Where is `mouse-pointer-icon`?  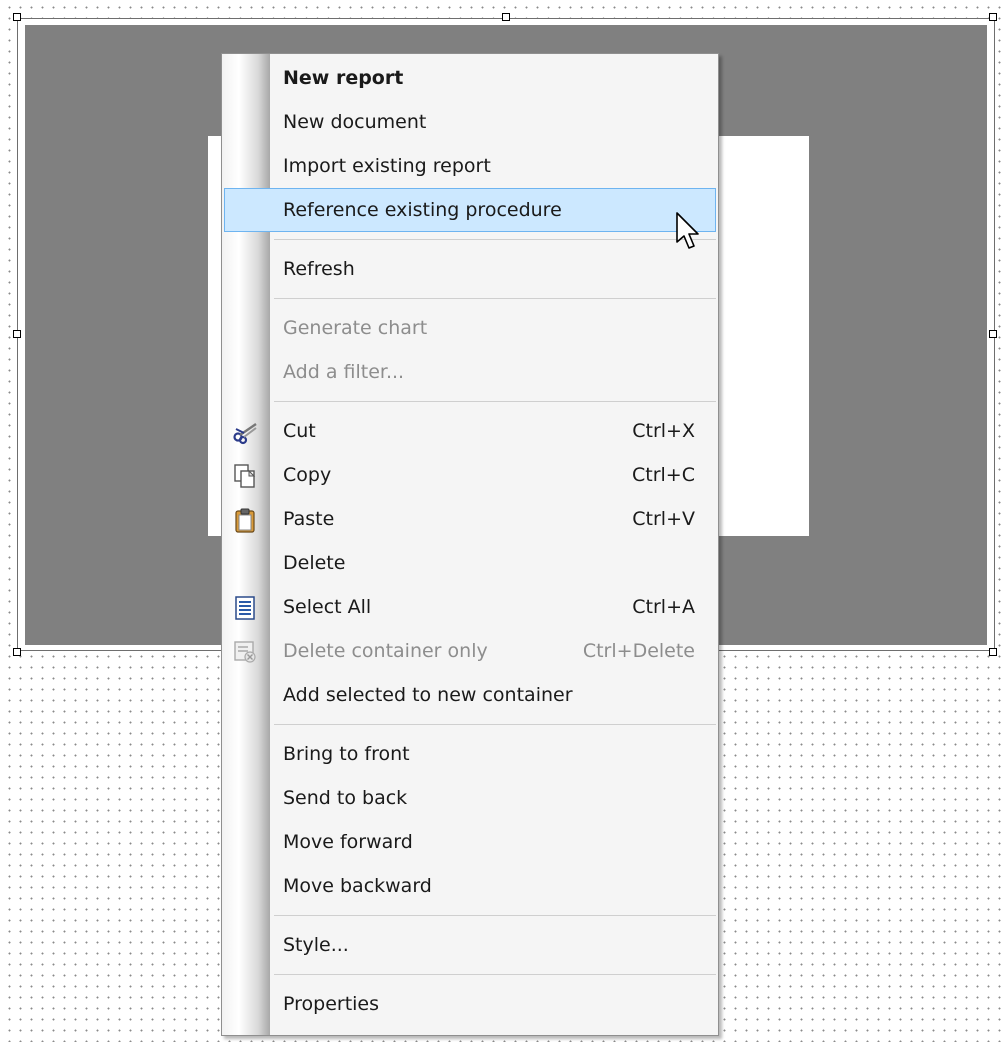 mouse-pointer-icon is located at coordinates (687, 230).